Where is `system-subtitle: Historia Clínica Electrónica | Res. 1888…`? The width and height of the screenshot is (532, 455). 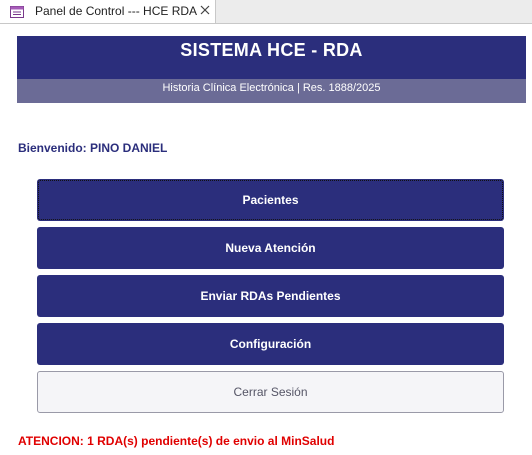
system-subtitle: Historia Clínica Electrónica | Res. 1888… is located at coordinates (271, 88).